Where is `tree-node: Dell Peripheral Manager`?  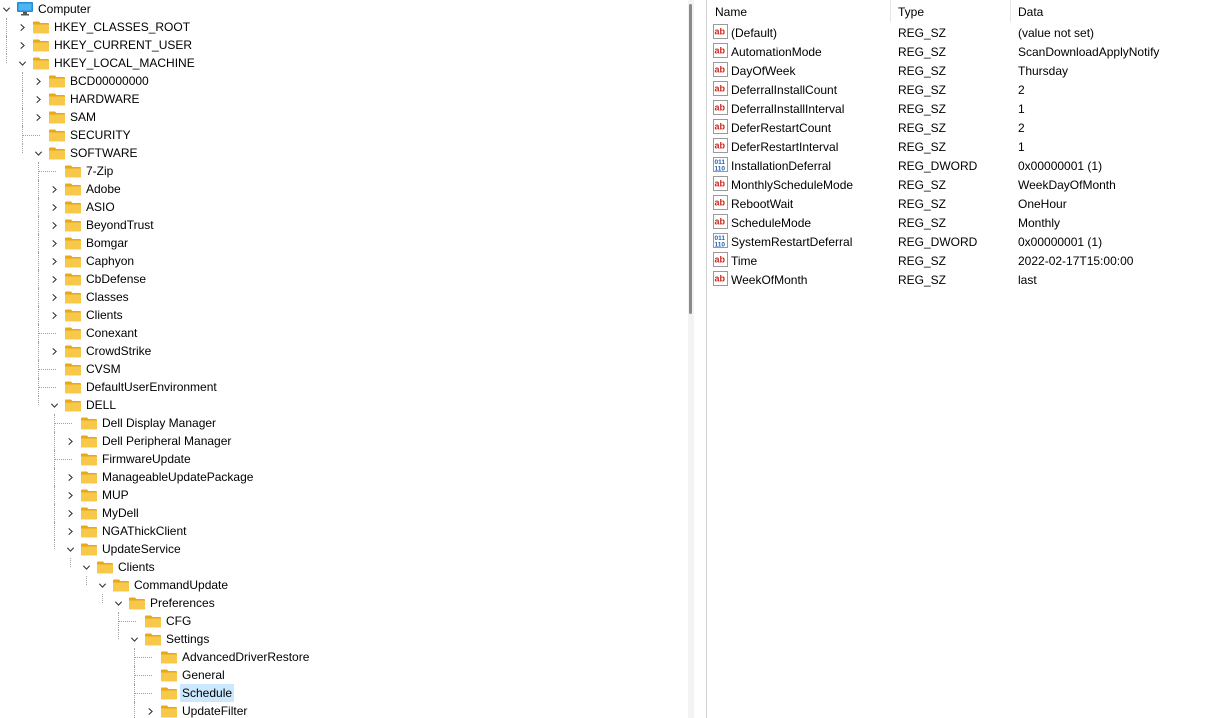 tree-node: Dell Peripheral Manager is located at coordinates (340, 441).